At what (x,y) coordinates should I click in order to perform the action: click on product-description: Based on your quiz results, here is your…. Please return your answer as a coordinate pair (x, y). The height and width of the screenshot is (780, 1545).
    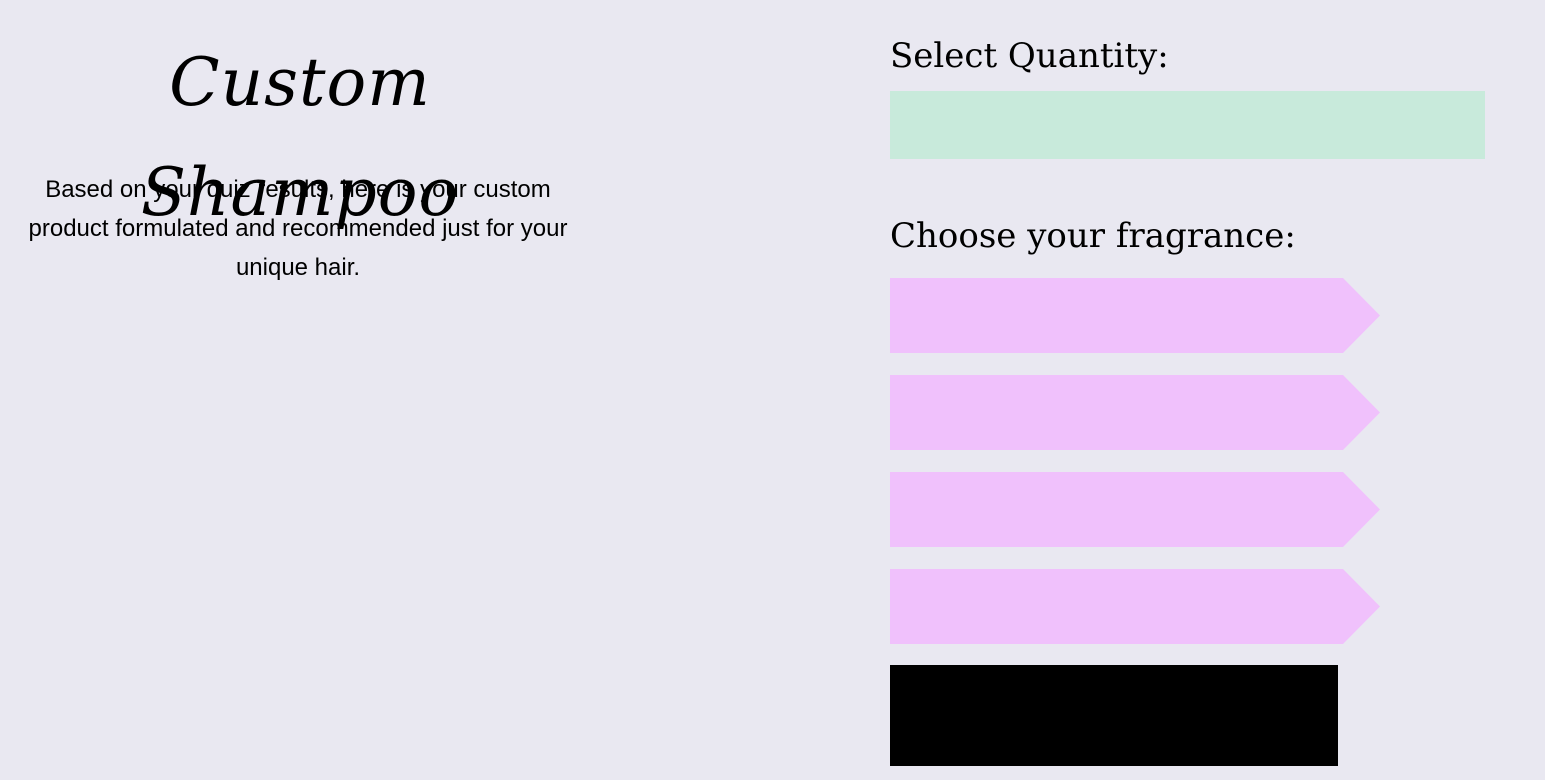
    Looking at the image, I should click on (298, 228).